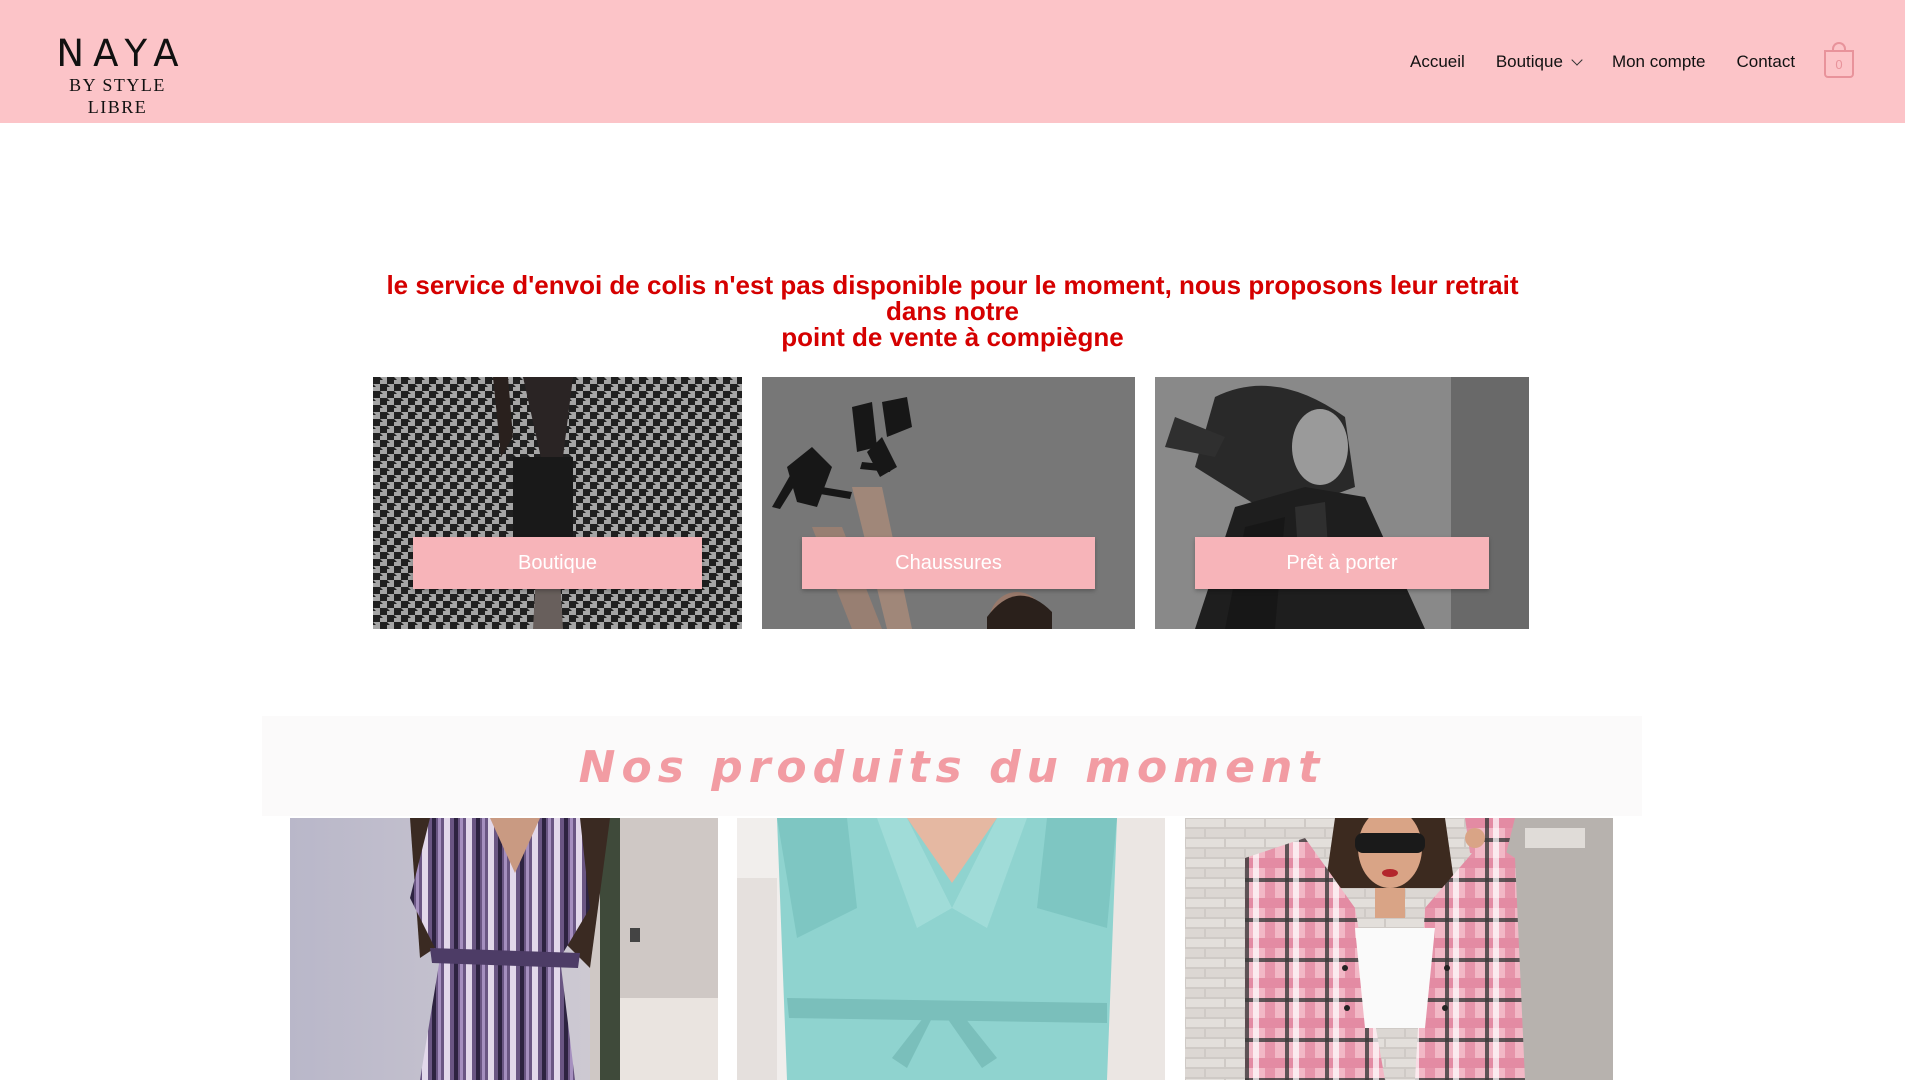 This screenshot has height=1080, width=1920. I want to click on nav-item-boutique: Boutique, so click(1539, 62).